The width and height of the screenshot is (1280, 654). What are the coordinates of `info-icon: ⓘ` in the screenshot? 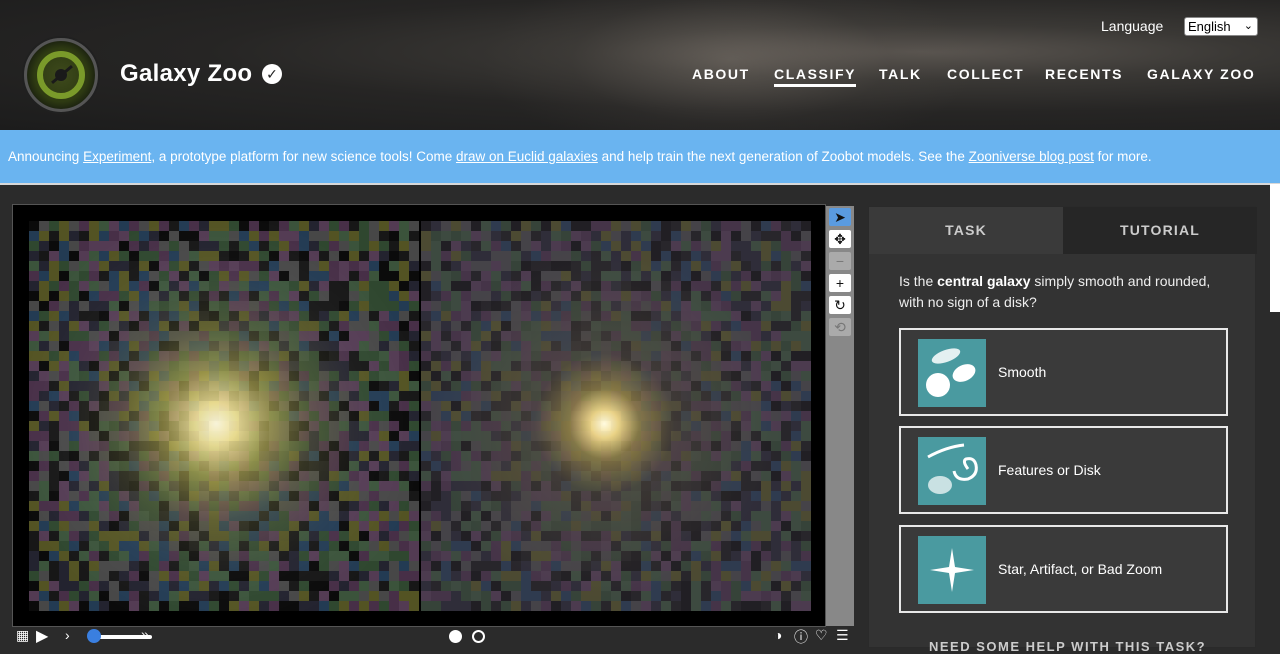 It's located at (801, 637).